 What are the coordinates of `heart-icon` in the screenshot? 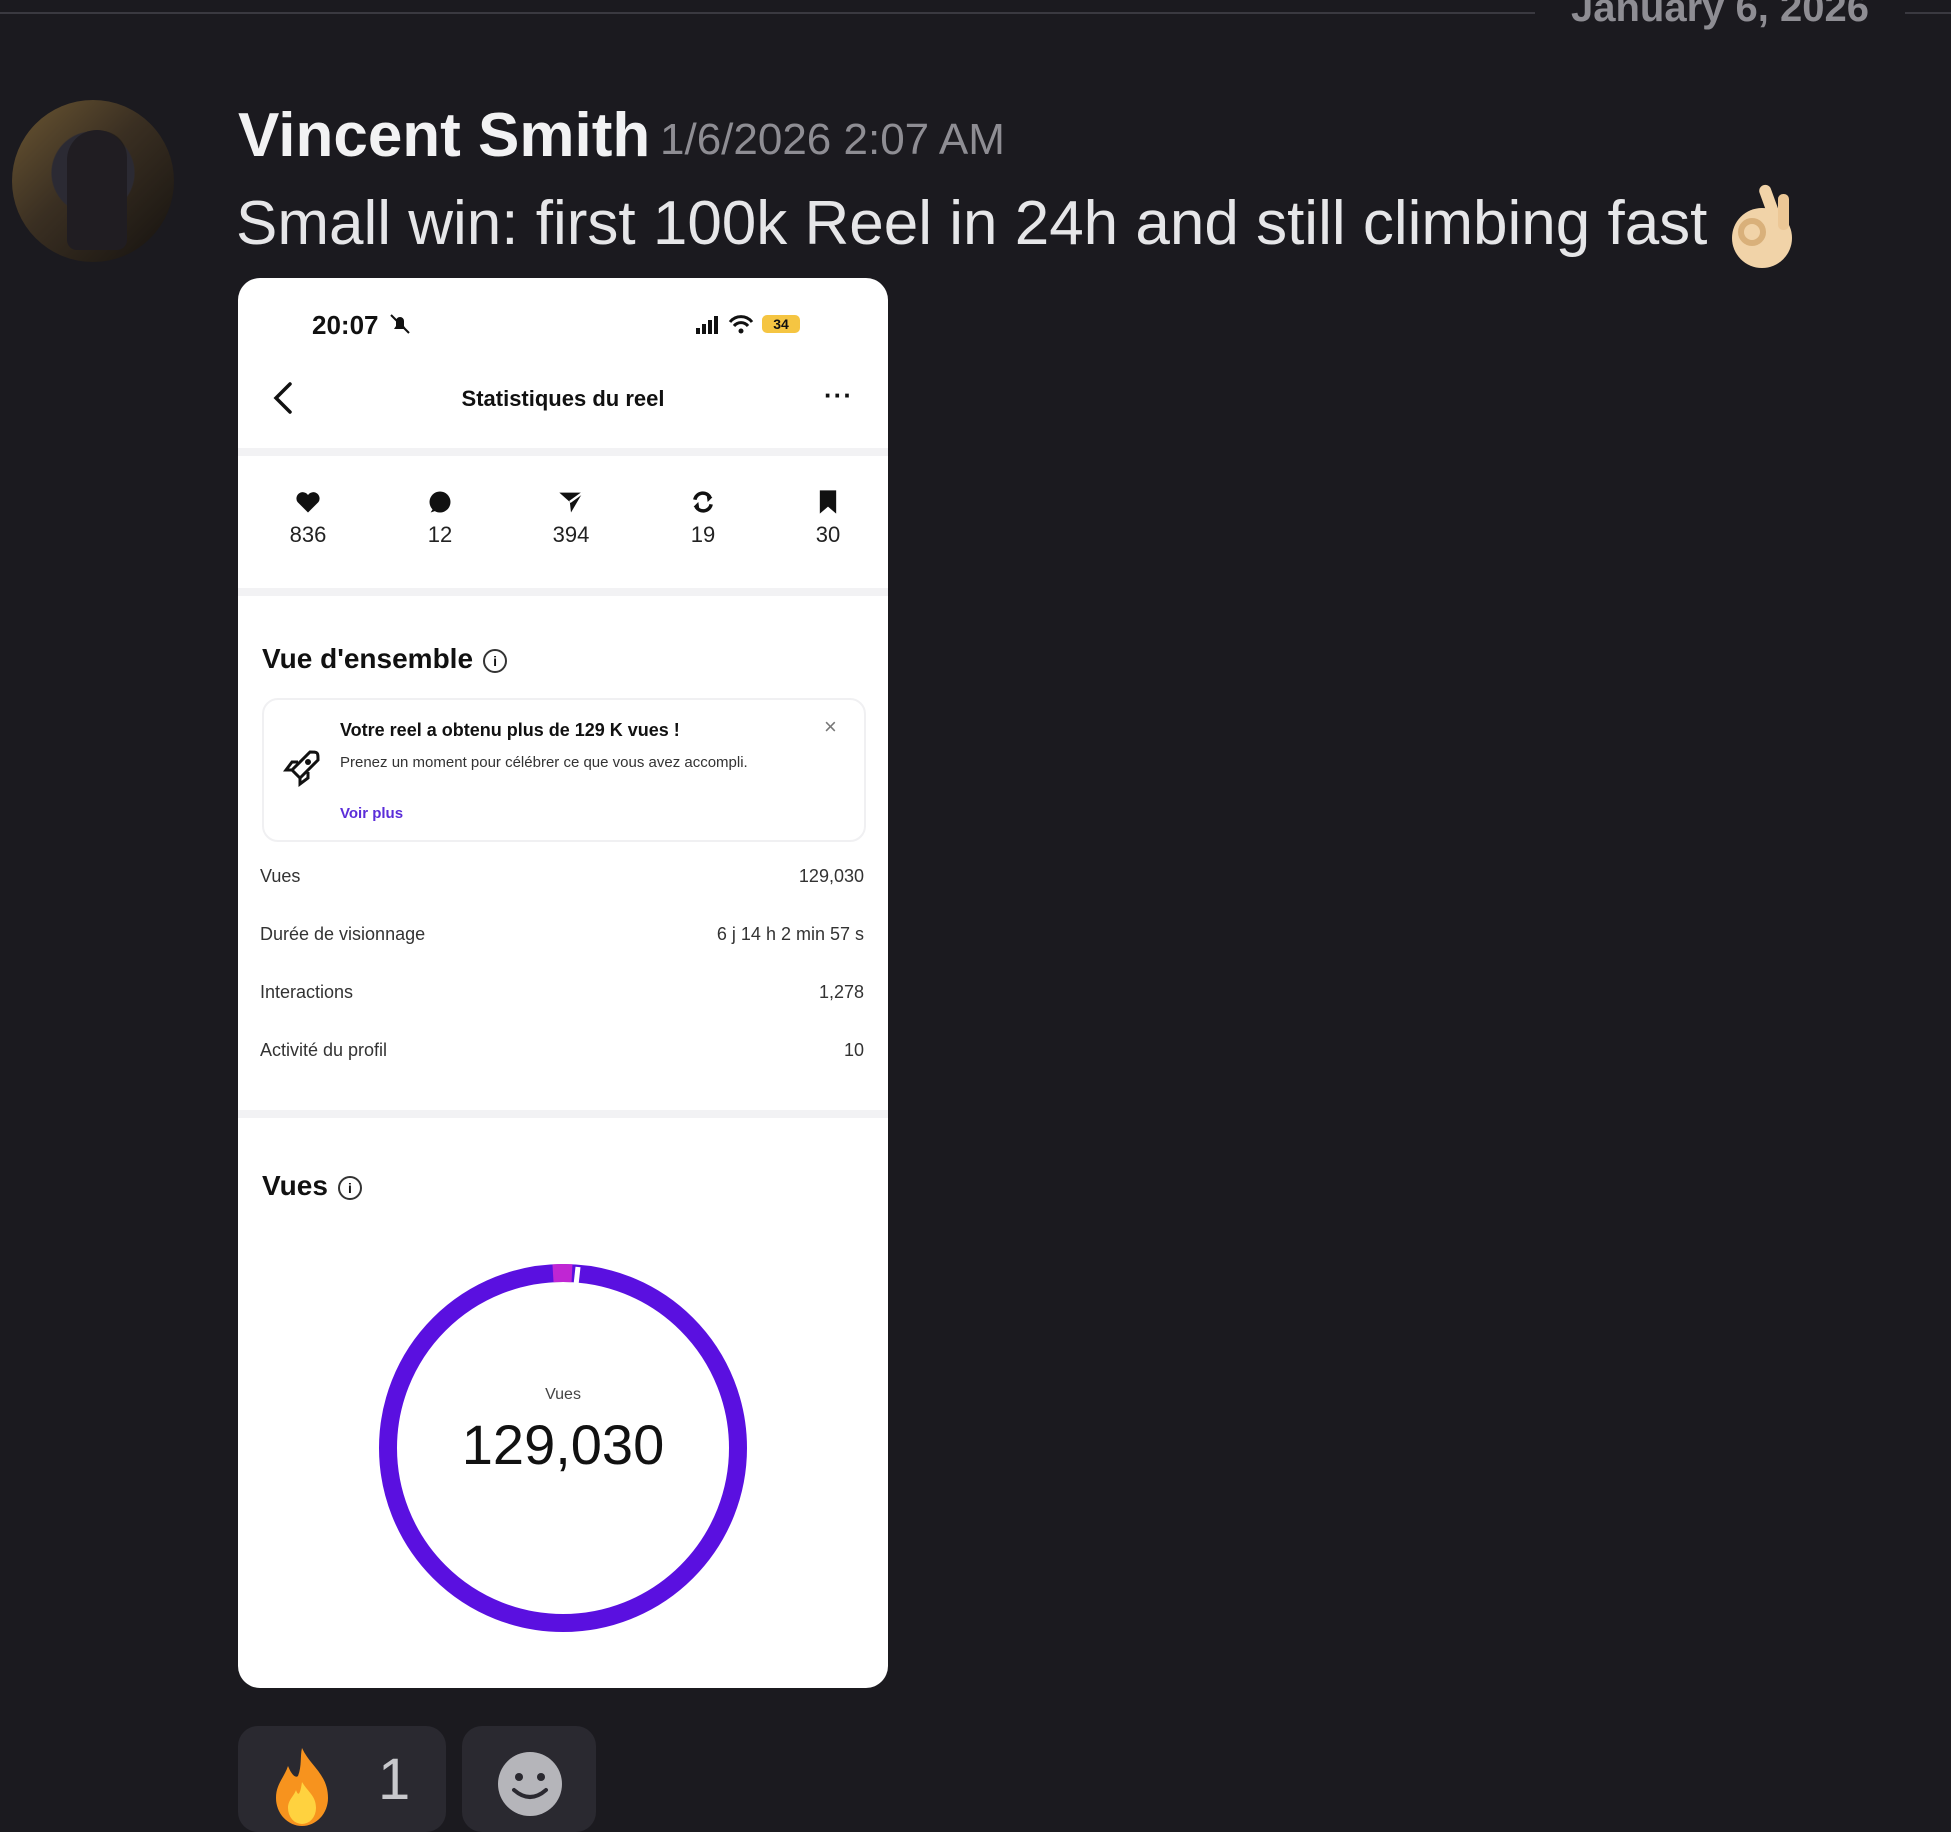 It's located at (308, 502).